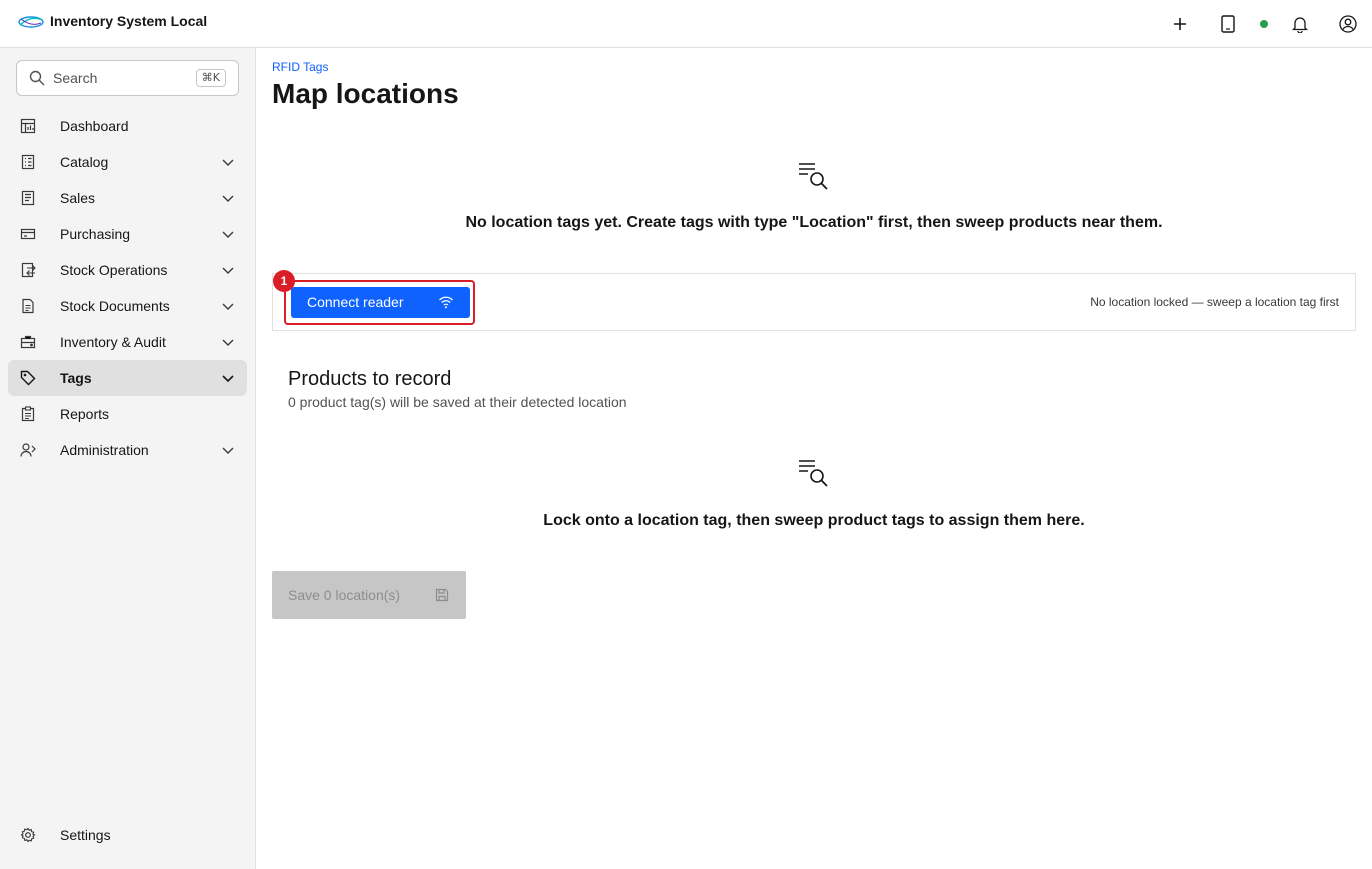 The width and height of the screenshot is (1372, 869). Describe the element at coordinates (1348, 24) in the screenshot. I see `user-avatar-icon` at that location.